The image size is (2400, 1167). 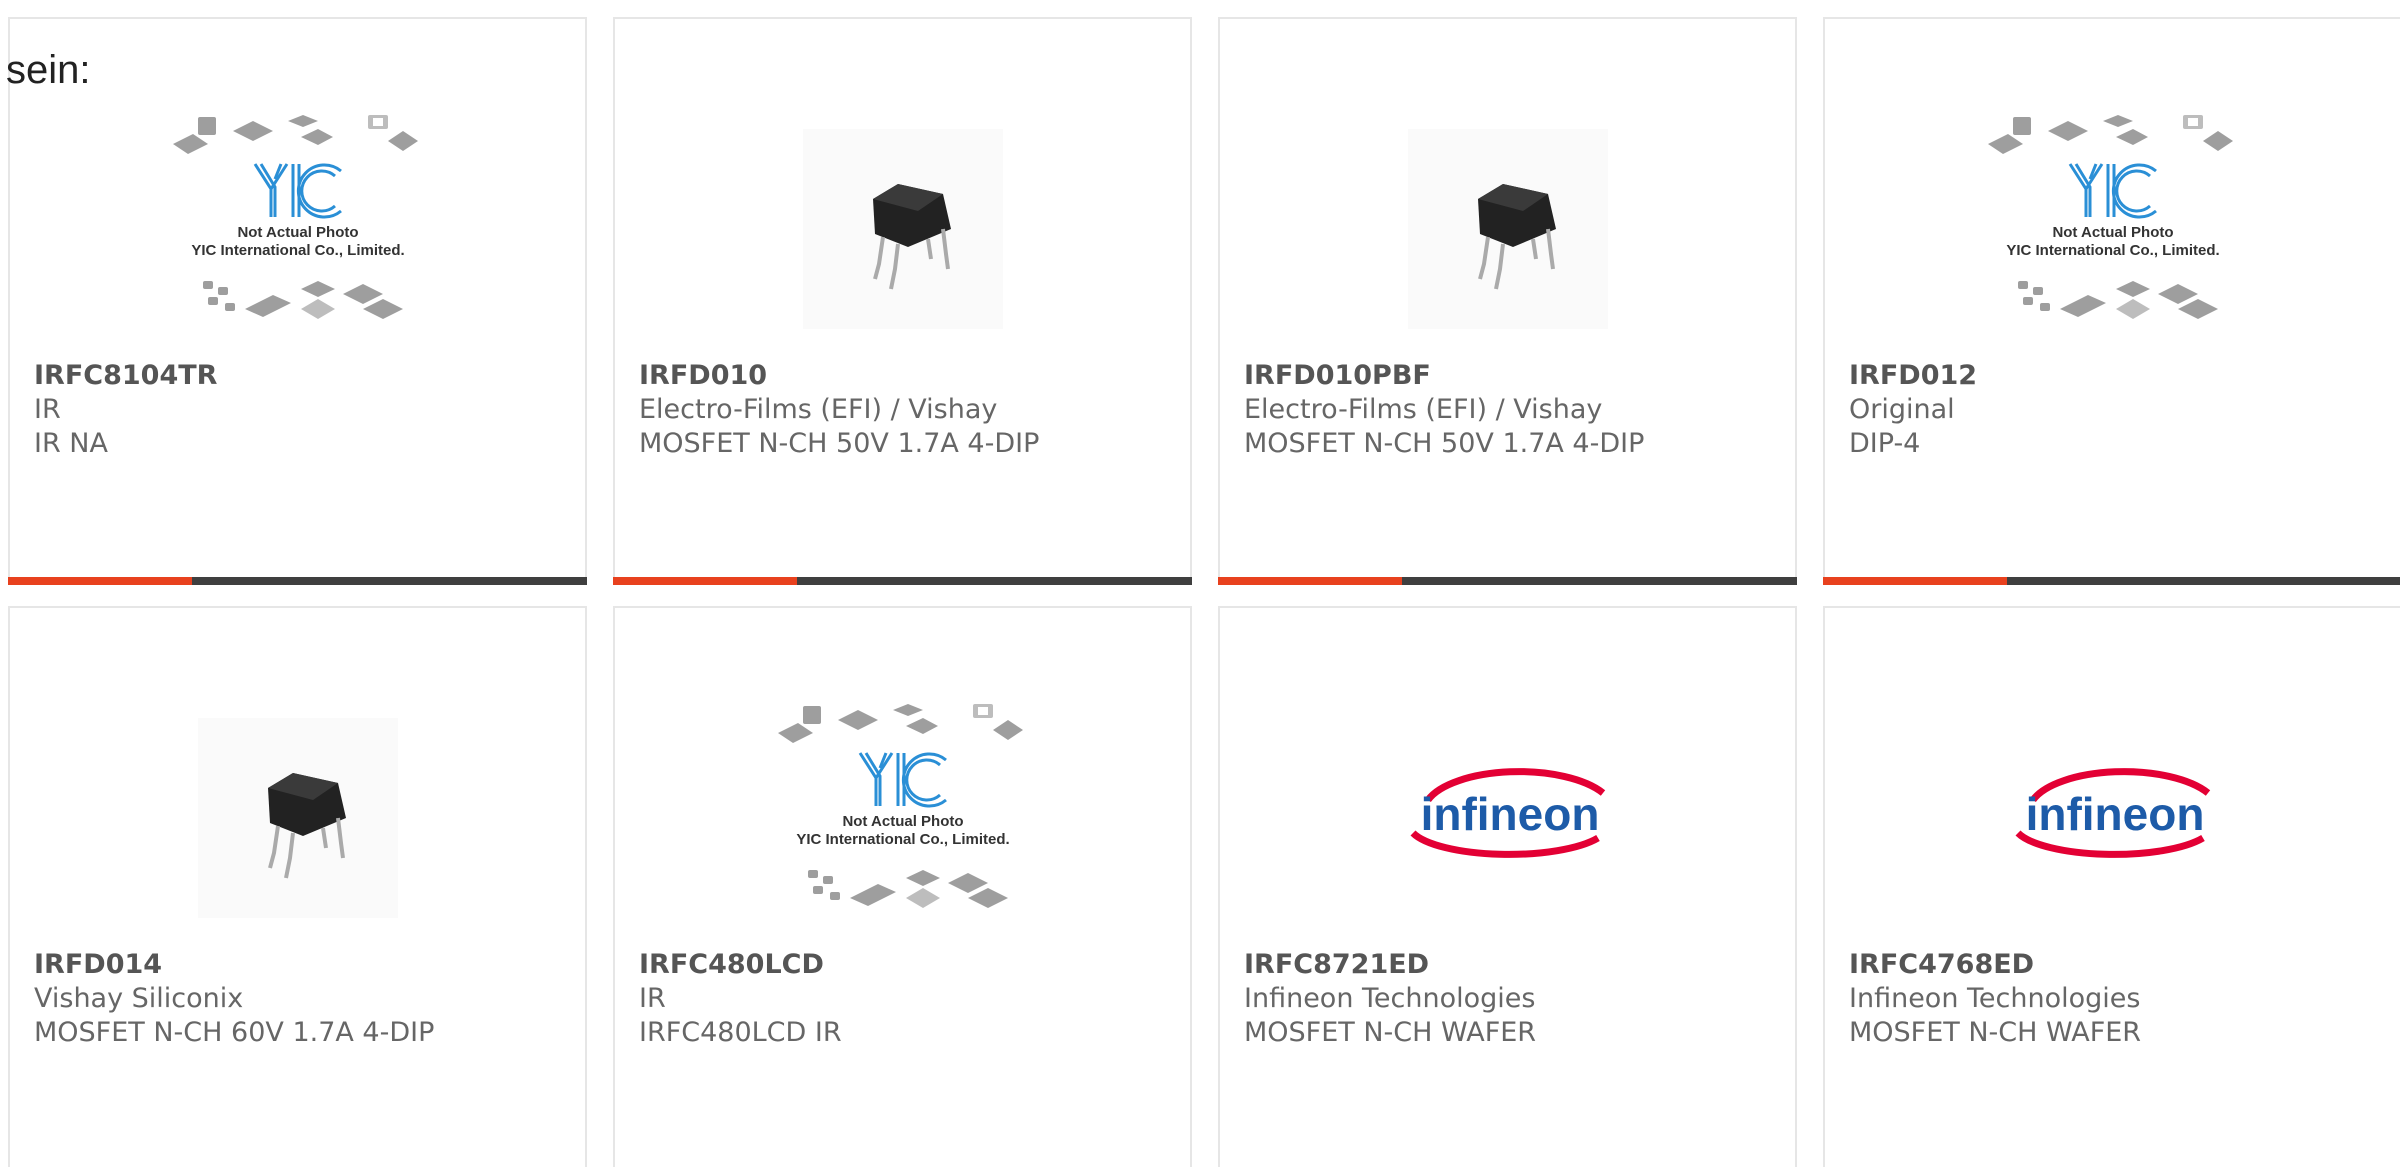 I want to click on product-info: IRFC480LCD IR IRFC480LCD IR, so click(x=904, y=999).